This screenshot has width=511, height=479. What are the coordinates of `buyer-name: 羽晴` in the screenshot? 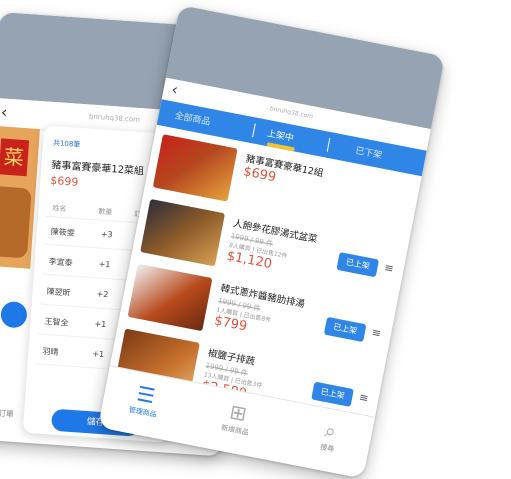 It's located at (50, 351).